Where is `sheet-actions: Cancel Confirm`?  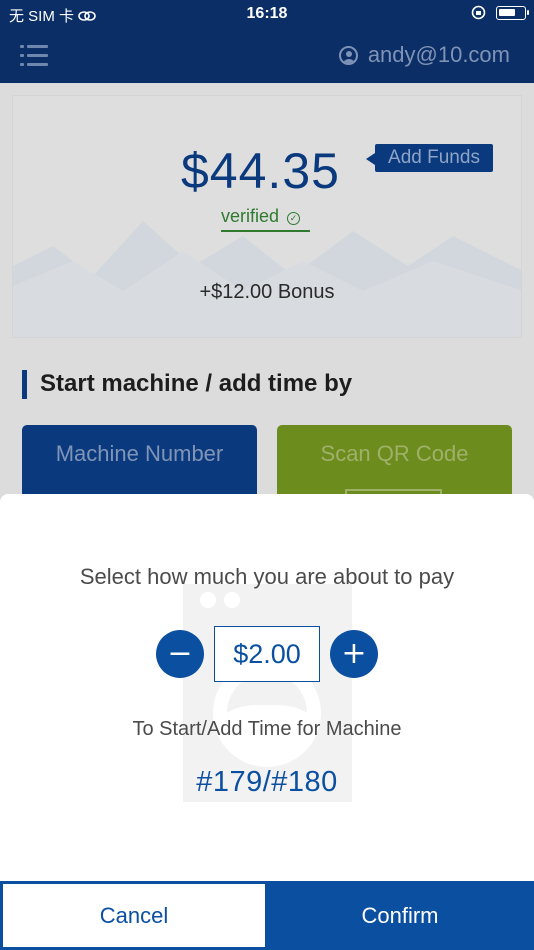 sheet-actions: Cancel Confirm is located at coordinates (267, 915).